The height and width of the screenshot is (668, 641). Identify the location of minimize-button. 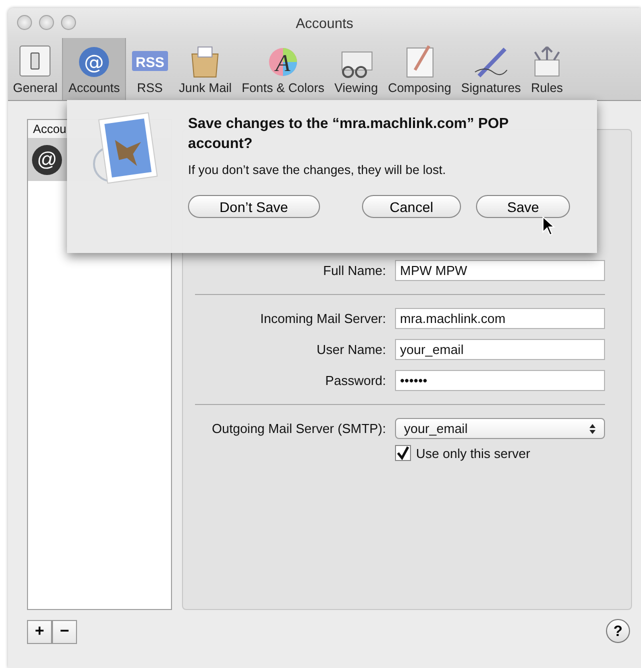
(46, 22).